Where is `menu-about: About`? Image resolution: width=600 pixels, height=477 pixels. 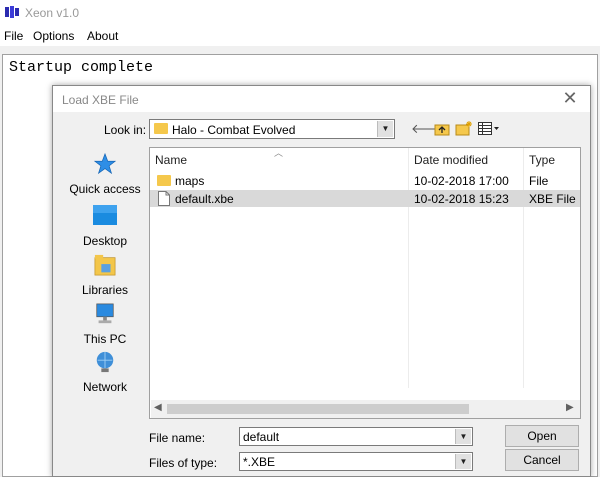
menu-about: About is located at coordinates (102, 36).